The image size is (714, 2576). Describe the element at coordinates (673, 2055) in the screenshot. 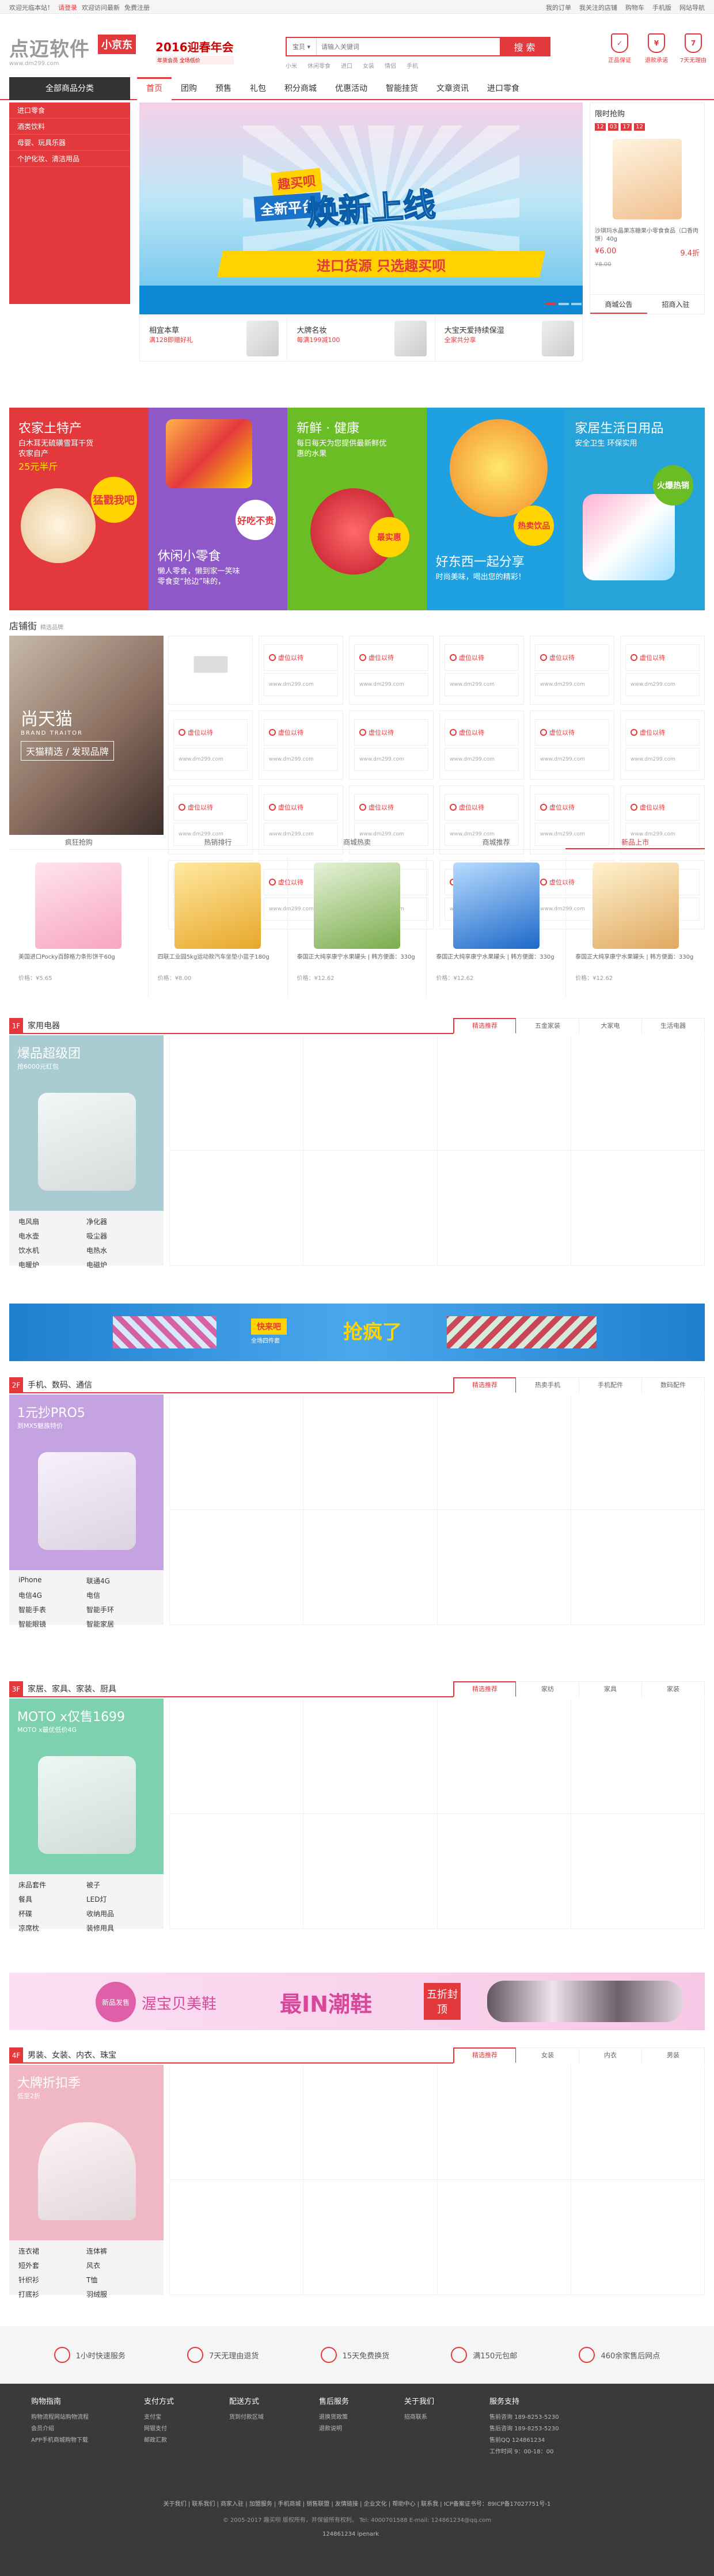

I see `floor-tab: 男装` at that location.